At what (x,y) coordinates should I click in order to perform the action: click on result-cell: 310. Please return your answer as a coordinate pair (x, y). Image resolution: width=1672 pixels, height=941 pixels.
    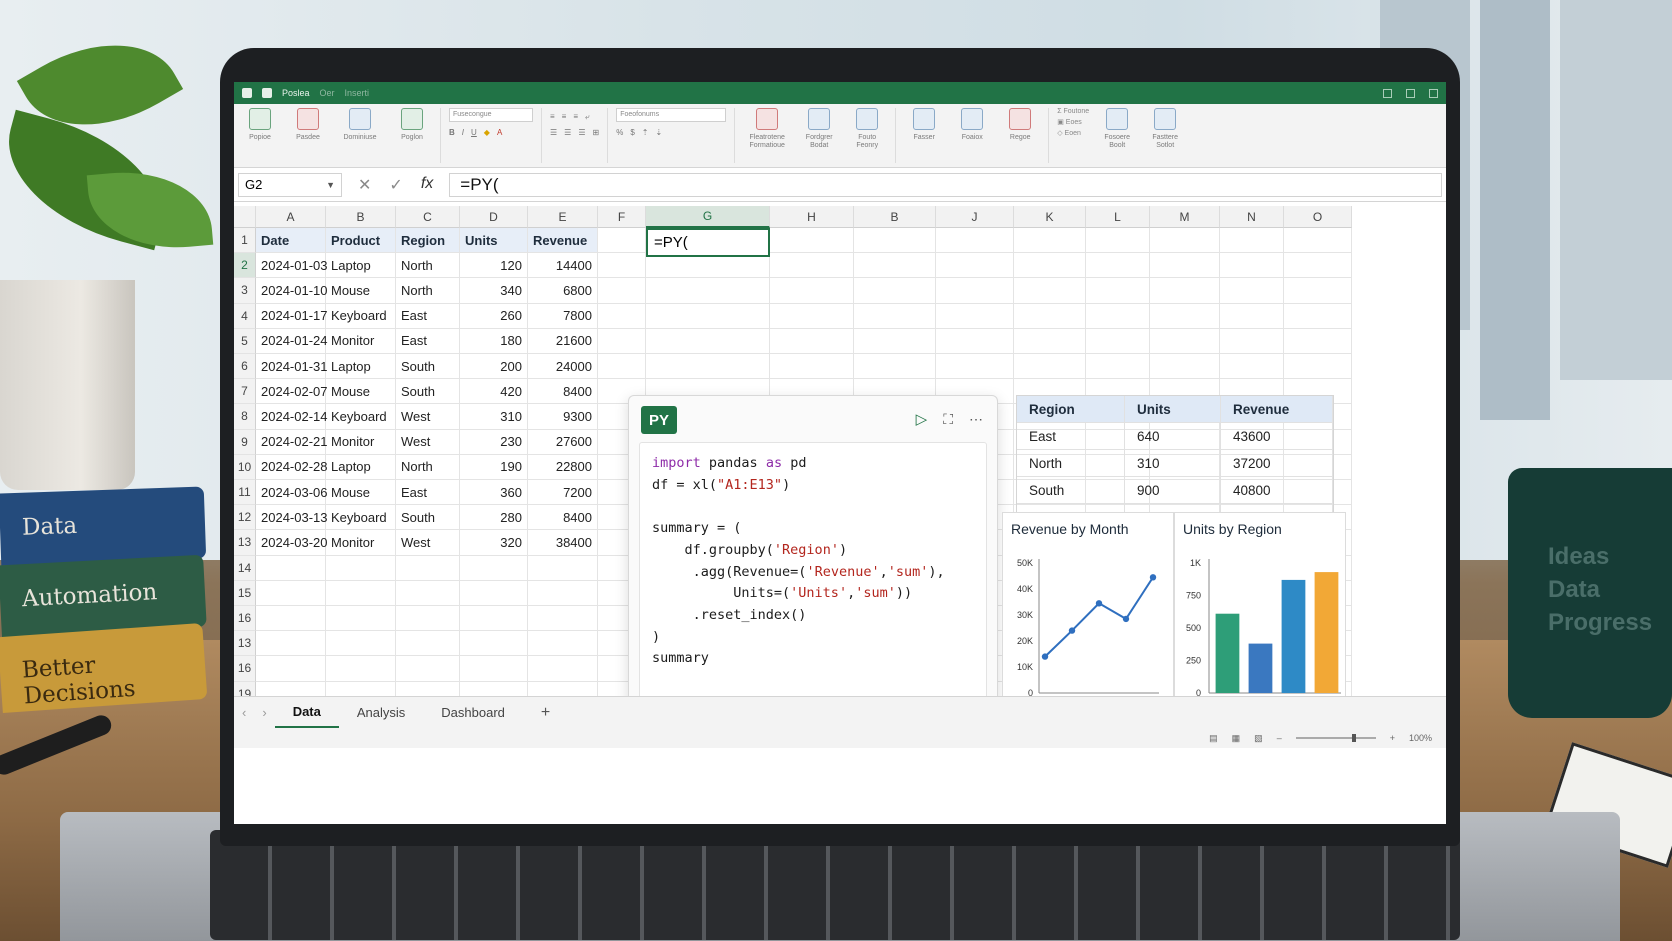
    Looking at the image, I should click on (1173, 463).